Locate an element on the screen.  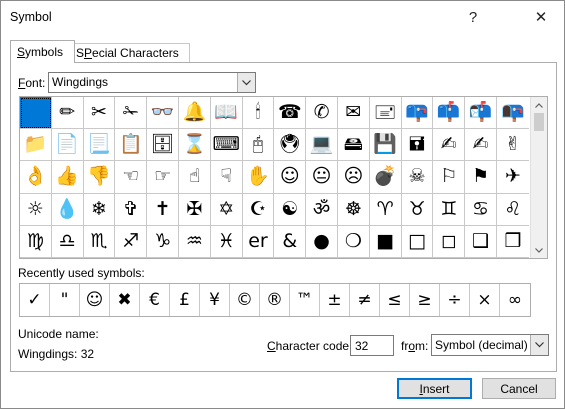
symbol-cell: ॐ is located at coordinates (322, 209).